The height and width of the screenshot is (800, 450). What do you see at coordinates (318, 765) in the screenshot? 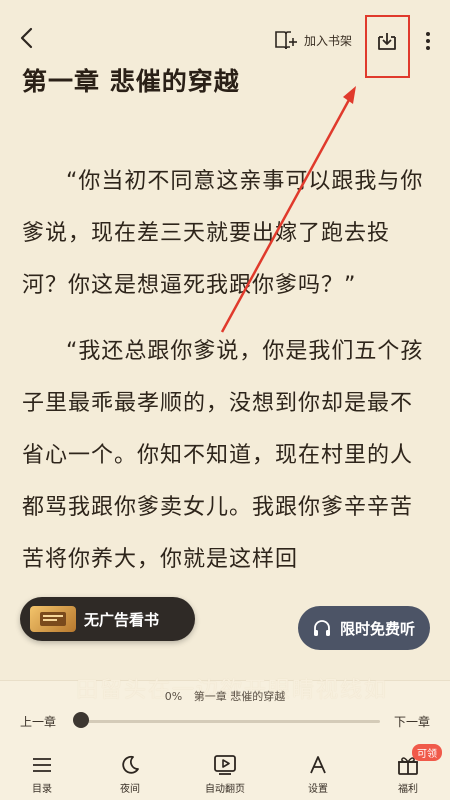
I see `font-settings-icon` at bounding box center [318, 765].